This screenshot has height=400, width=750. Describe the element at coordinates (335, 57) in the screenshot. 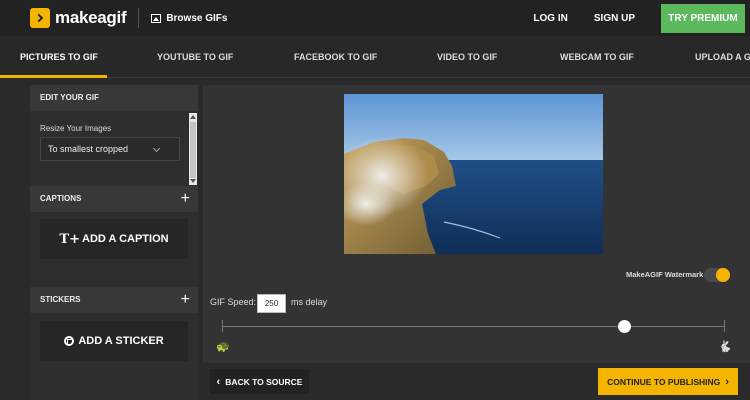

I see `tab-facebook-to-gif: FACEBOOK TO GIF` at that location.